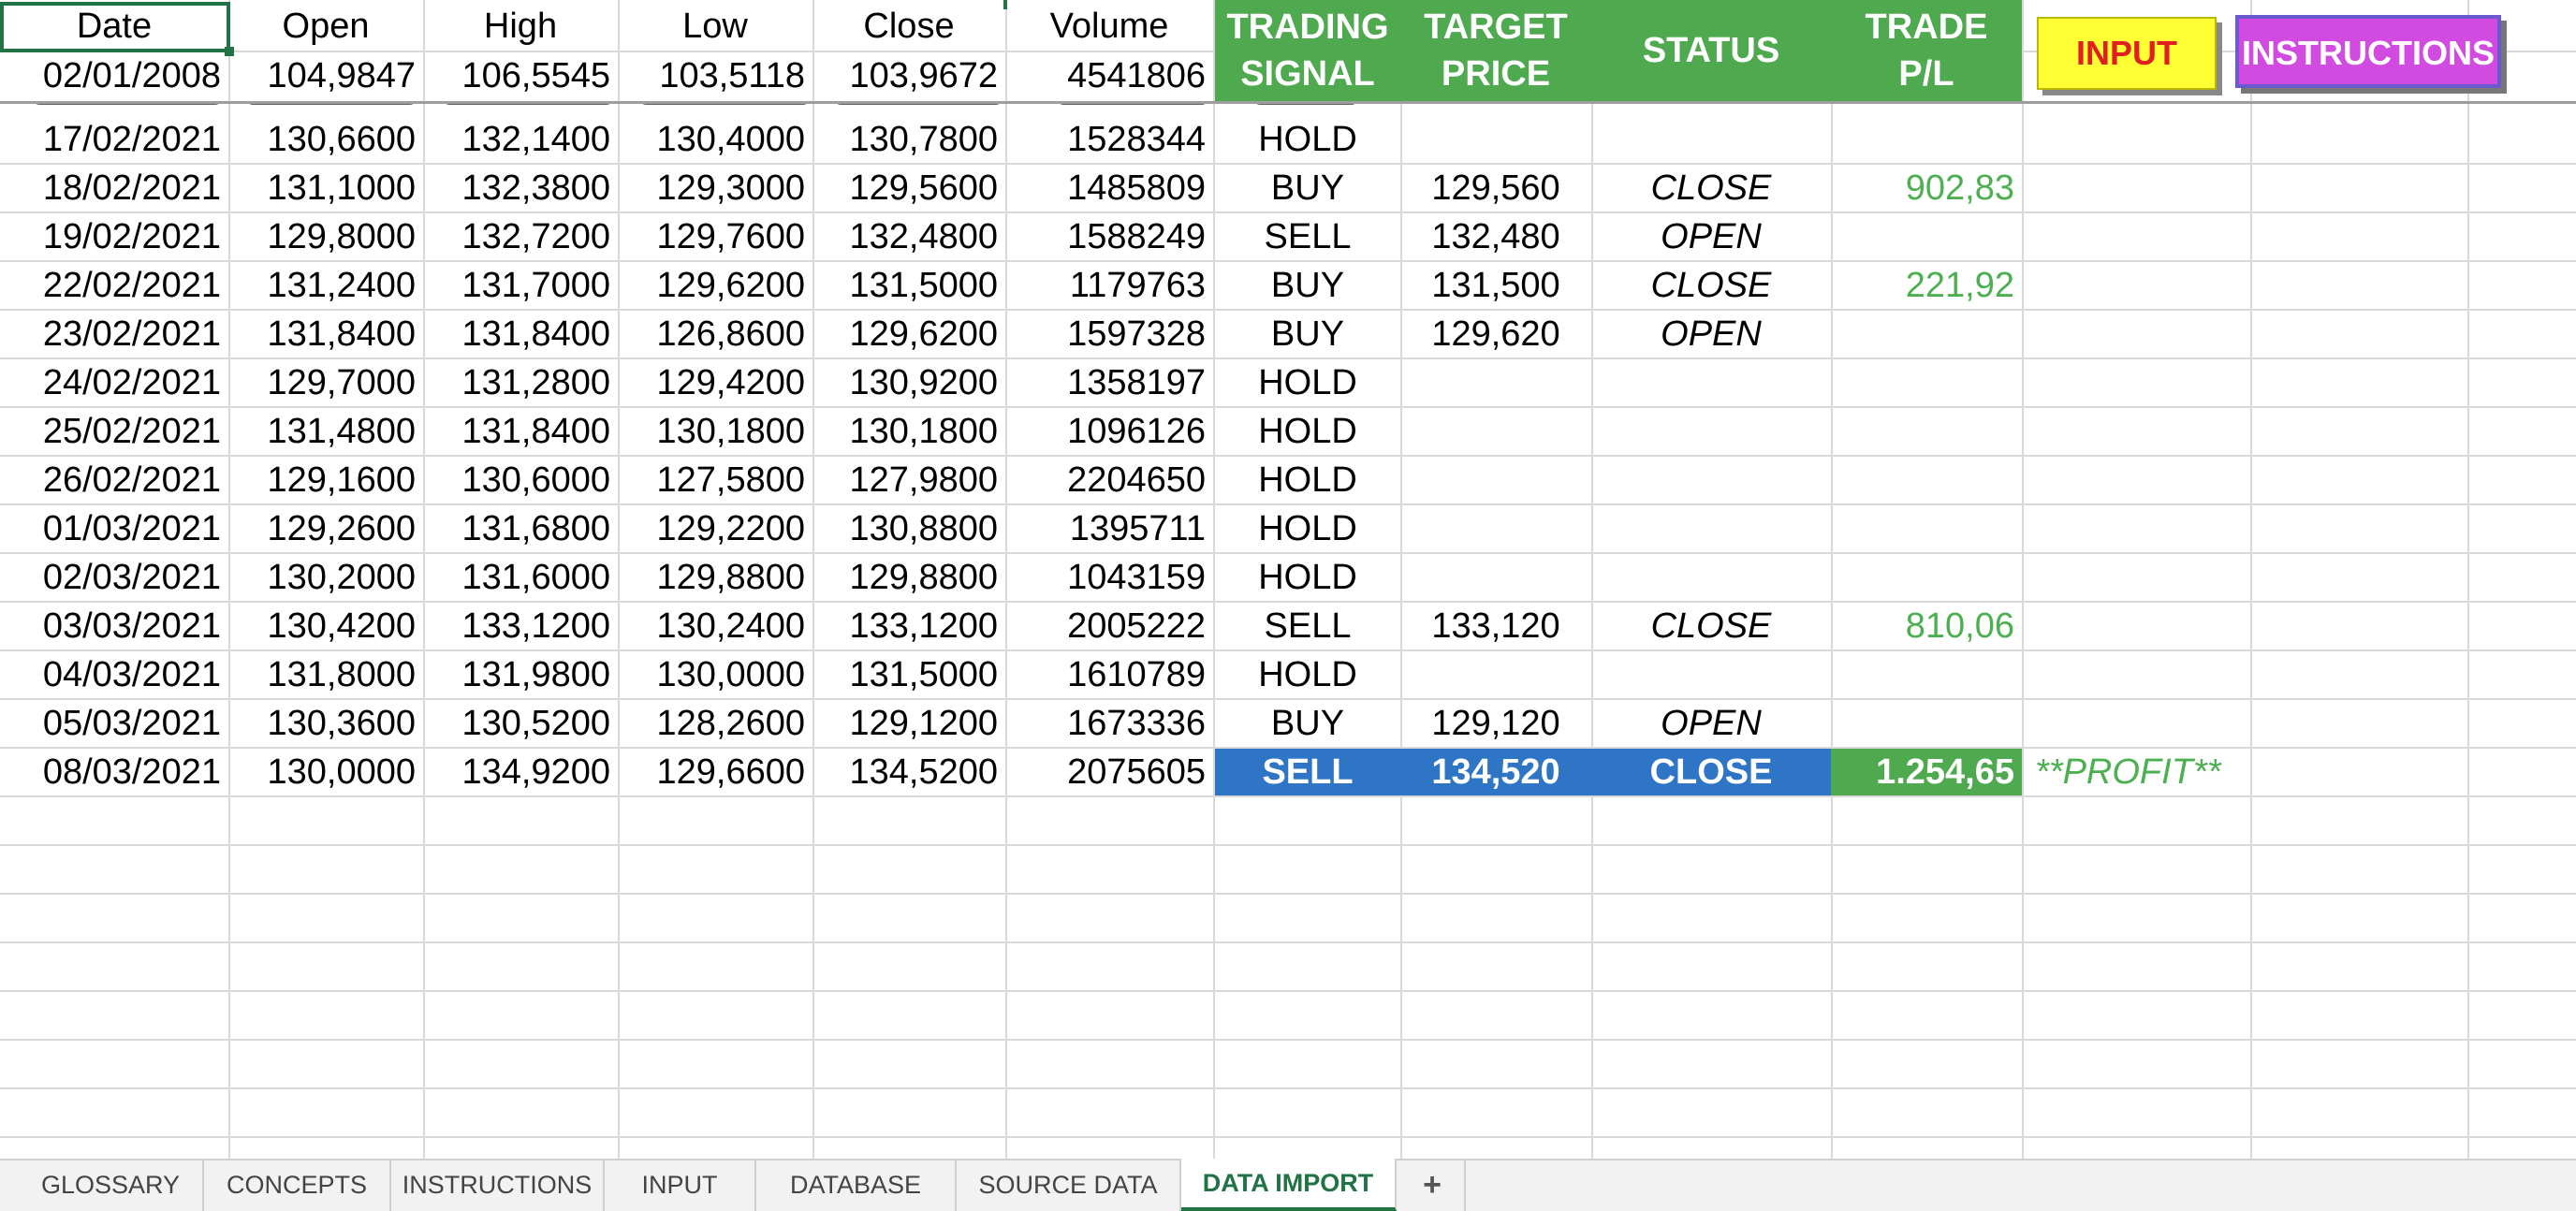 This screenshot has height=1211, width=2576. What do you see at coordinates (908, 75) in the screenshot?
I see `cell-close: 103,9672` at bounding box center [908, 75].